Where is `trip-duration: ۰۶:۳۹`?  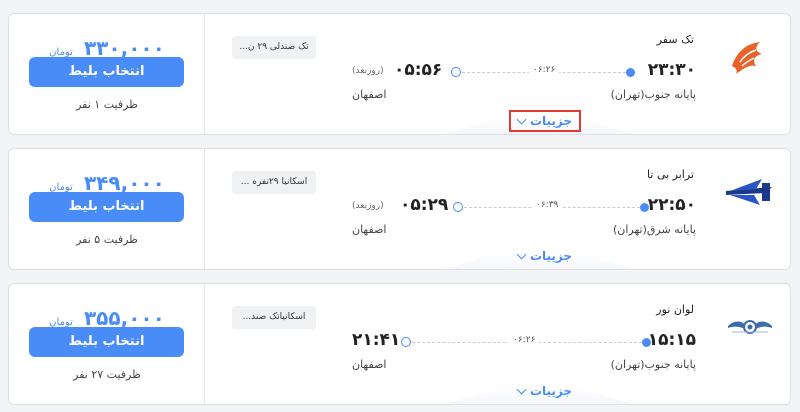
trip-duration: ۰۶:۳۹ is located at coordinates (547, 205).